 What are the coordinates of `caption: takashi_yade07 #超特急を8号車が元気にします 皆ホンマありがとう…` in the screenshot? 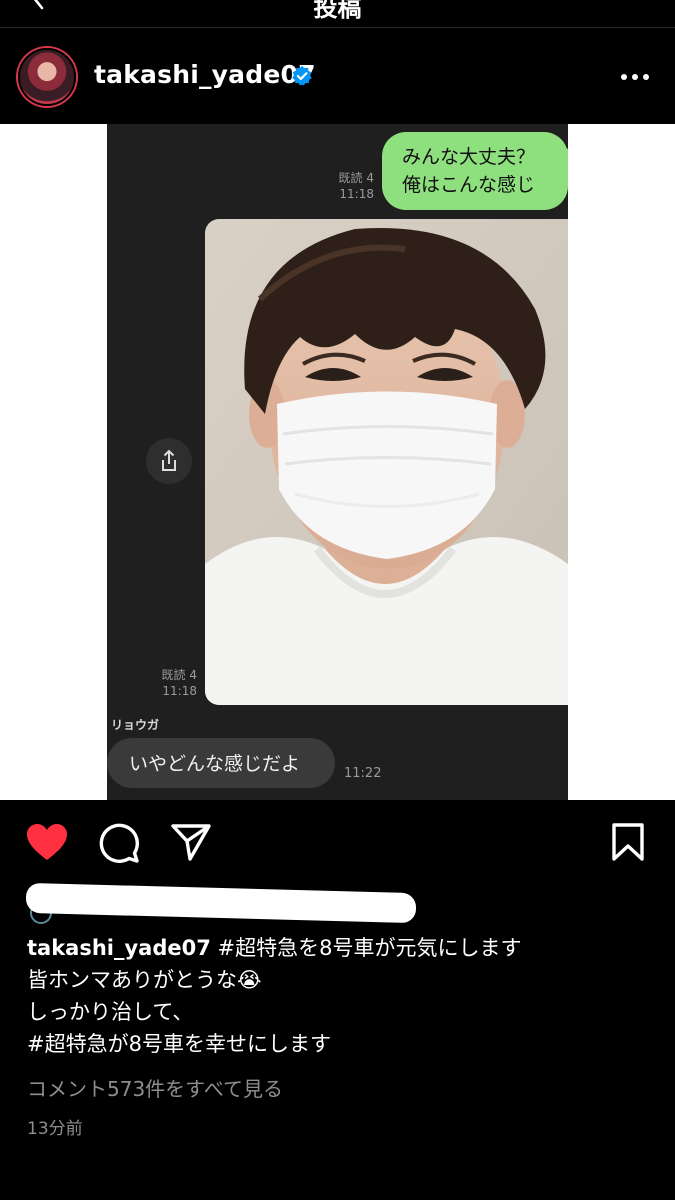 It's located at (342, 996).